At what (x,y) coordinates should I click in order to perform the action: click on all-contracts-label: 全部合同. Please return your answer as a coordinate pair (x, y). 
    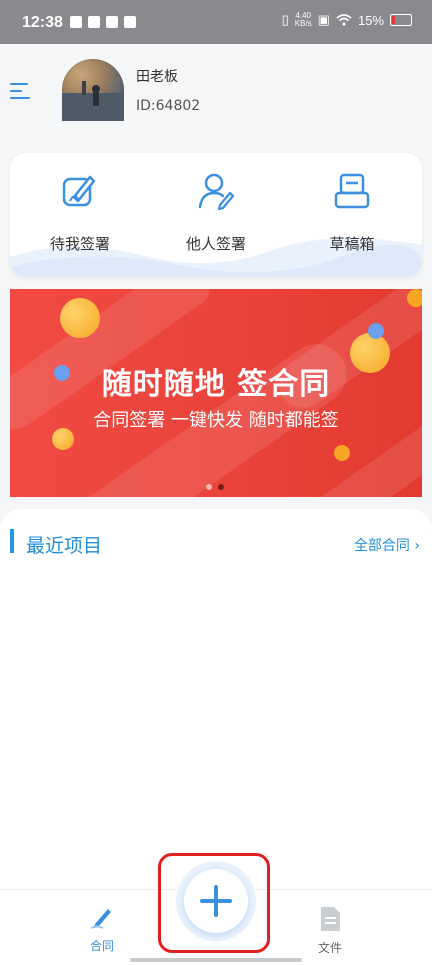
    Looking at the image, I should click on (381, 546).